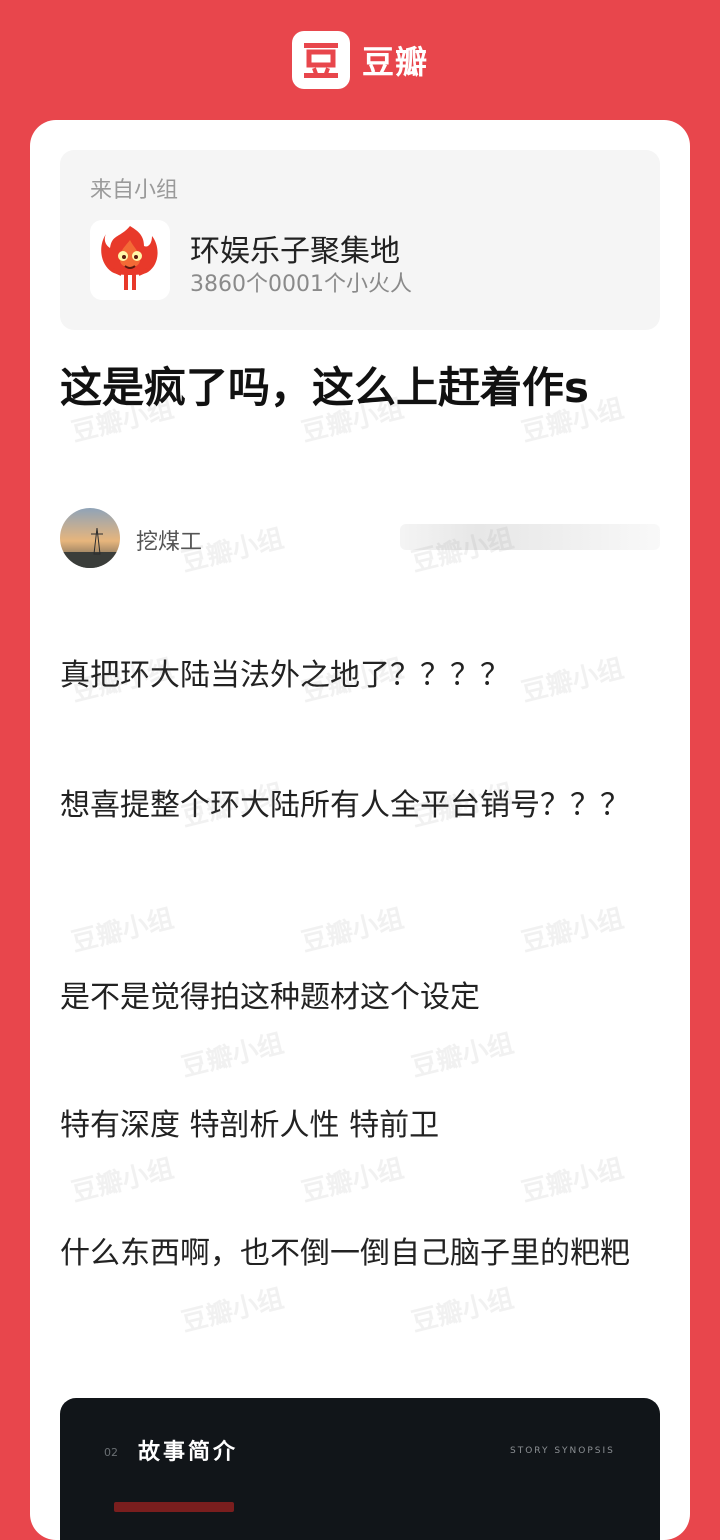 The image size is (720, 1540). I want to click on image-preview: 02 故事简介 STORY SYNOPSIS, so click(360, 1469).